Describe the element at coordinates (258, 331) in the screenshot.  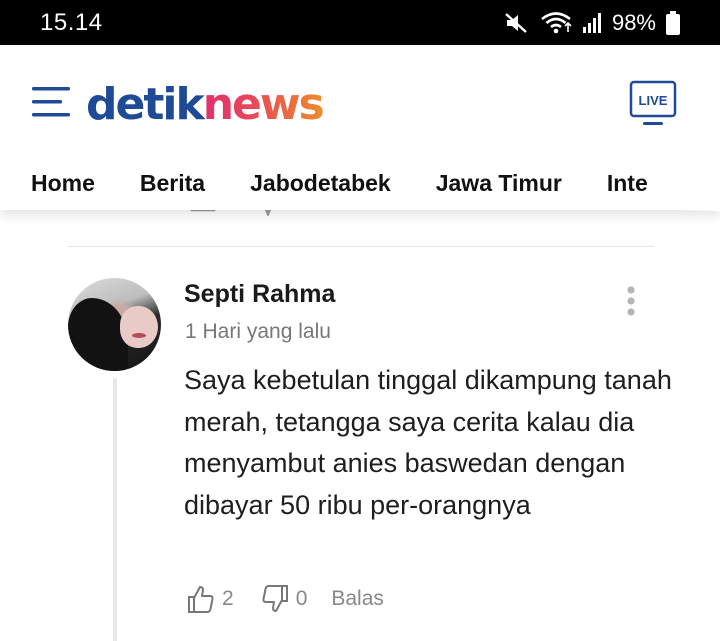
I see `comment-timestamp: 1 Hari yang lalu` at that location.